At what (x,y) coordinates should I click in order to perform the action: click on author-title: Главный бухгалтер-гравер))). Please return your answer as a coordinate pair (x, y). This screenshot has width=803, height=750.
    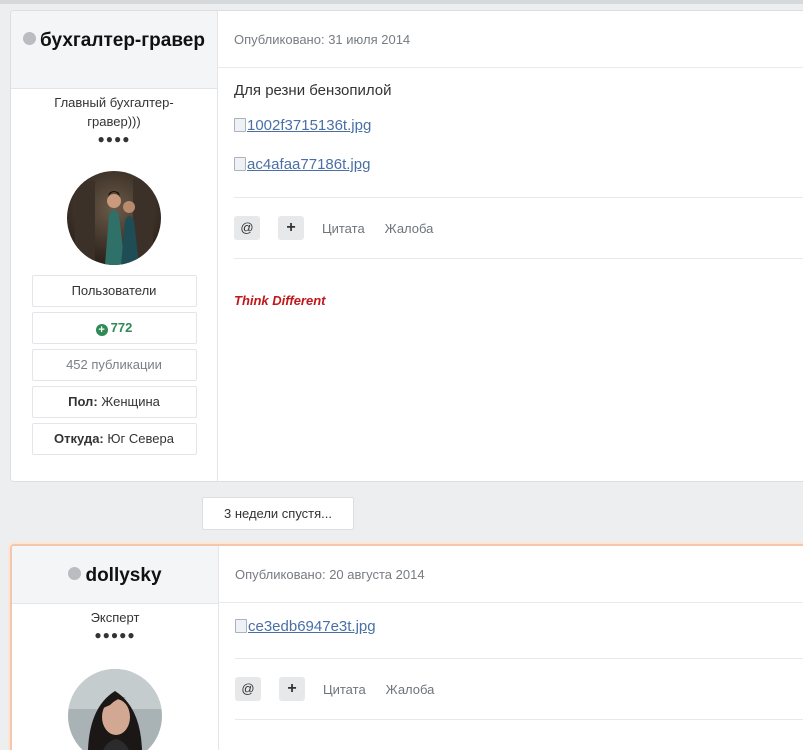
    Looking at the image, I should click on (114, 112).